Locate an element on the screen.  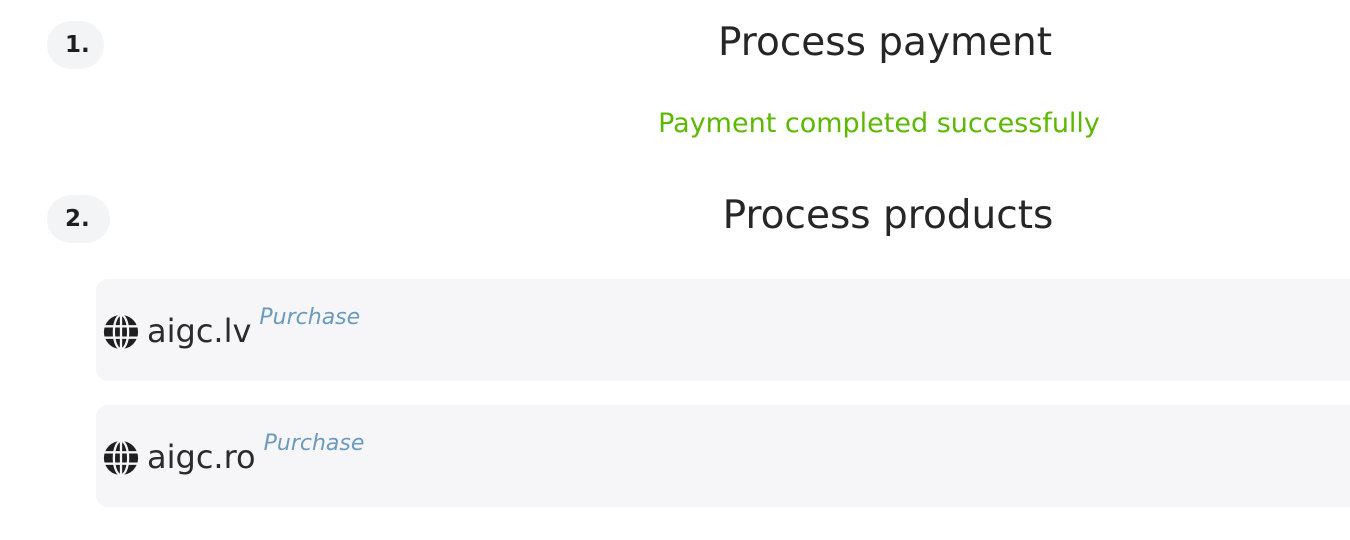
step-title-payment: Process payment is located at coordinates (885, 42).